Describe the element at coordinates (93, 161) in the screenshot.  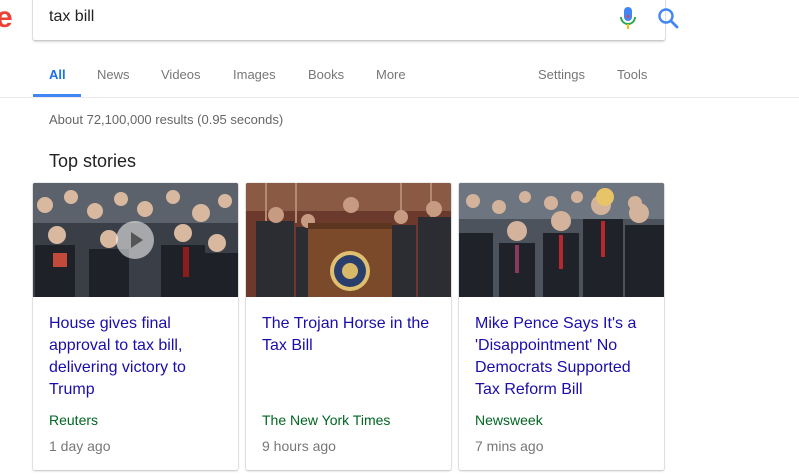
I see `top-stories-title: Top stories` at that location.